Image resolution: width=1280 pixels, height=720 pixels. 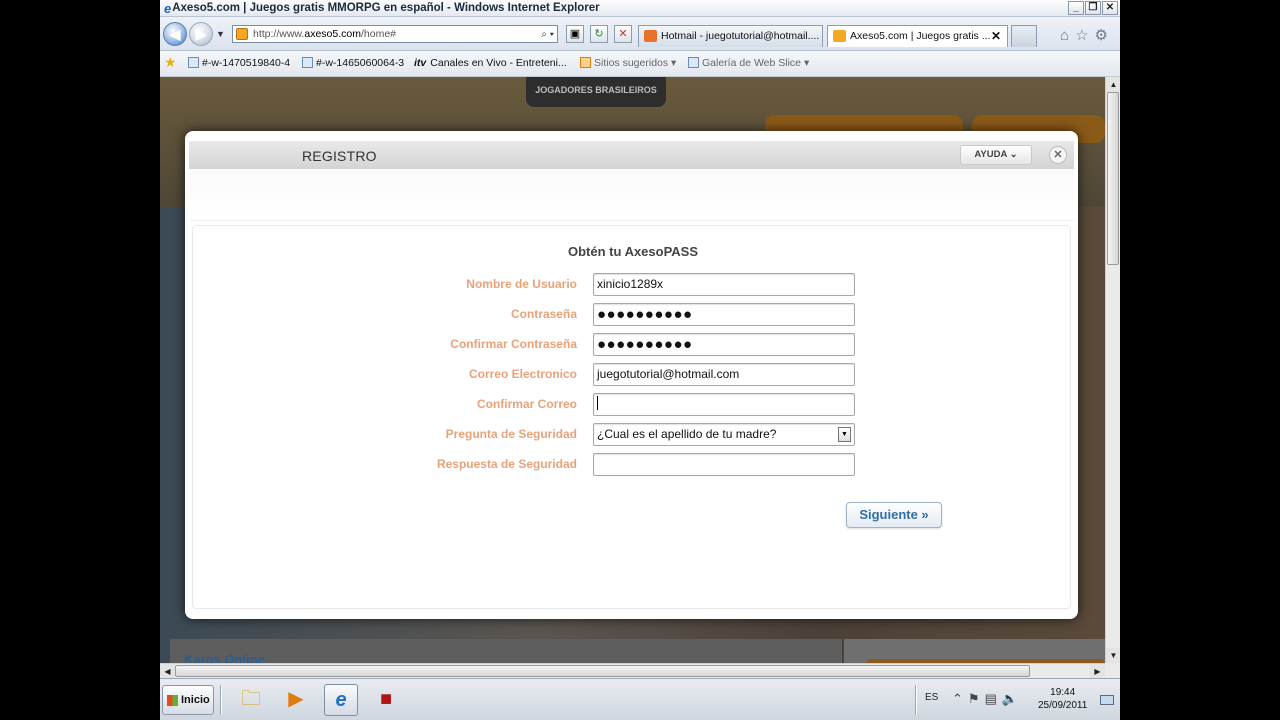 What do you see at coordinates (931, 697) in the screenshot?
I see `language-indicator: ES` at bounding box center [931, 697].